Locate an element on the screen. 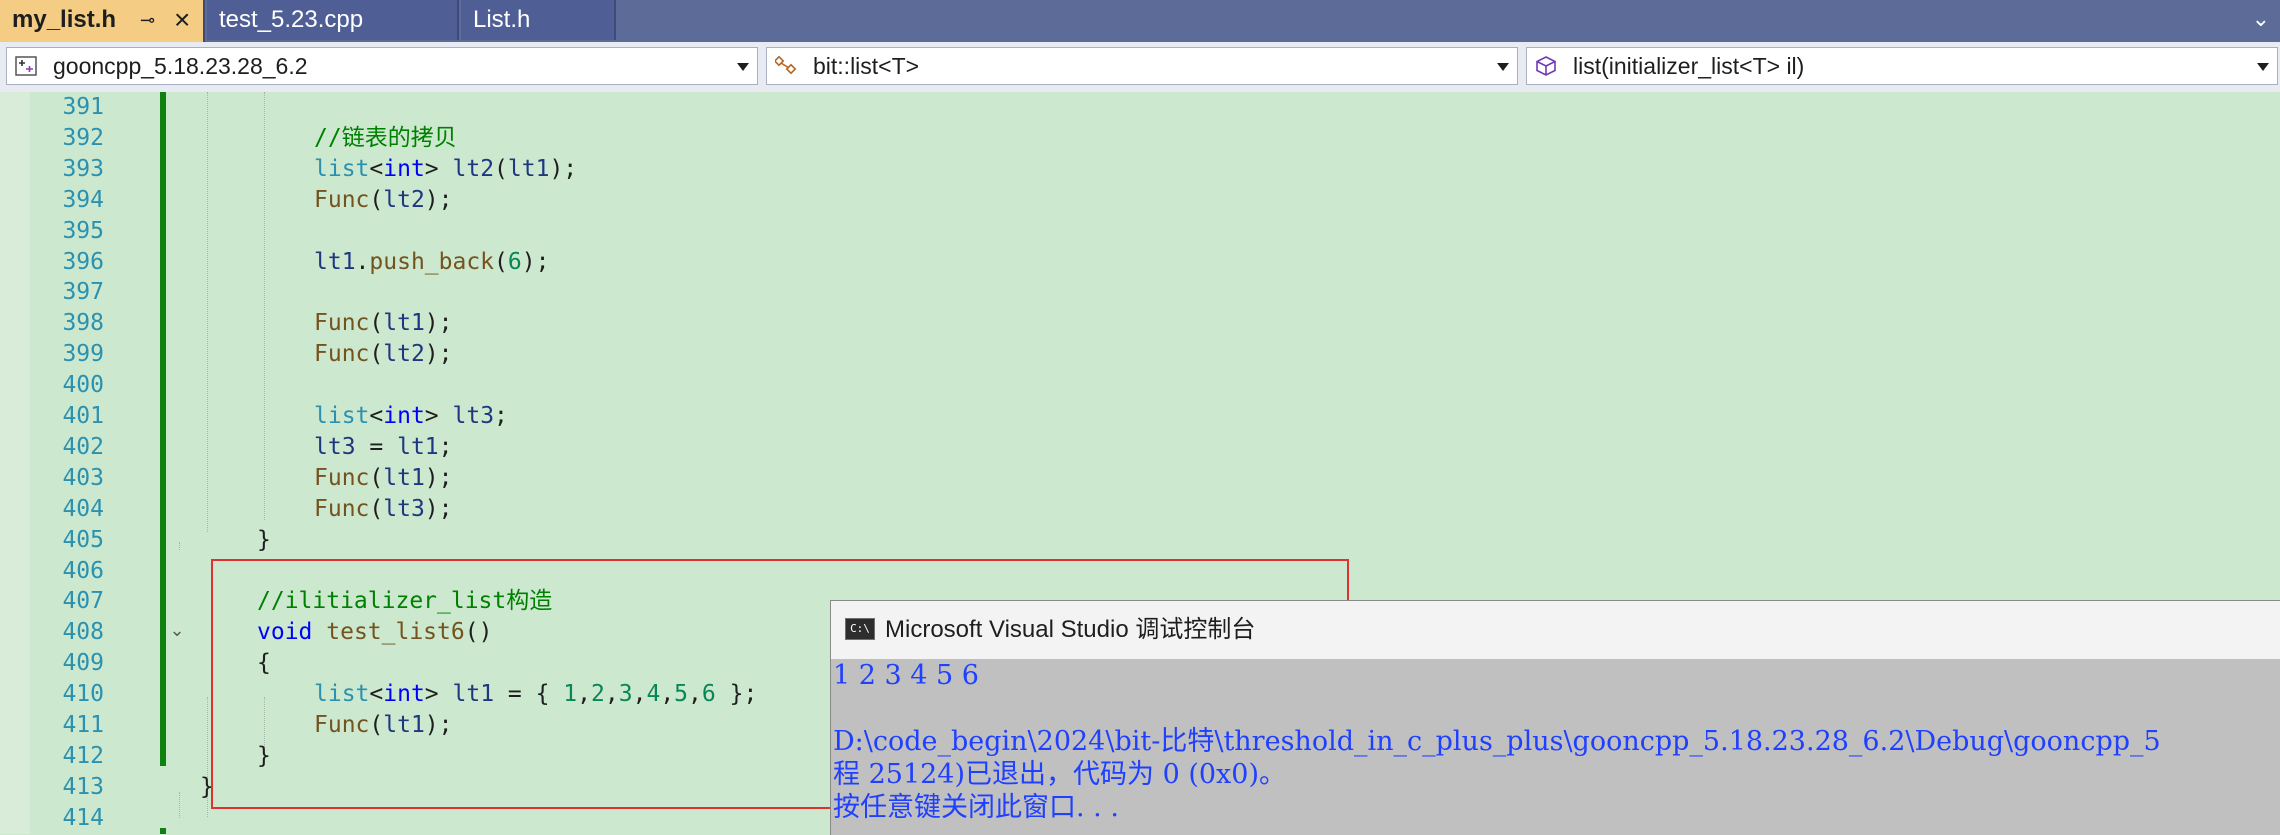  line-number: 403 is located at coordinates (83, 477).